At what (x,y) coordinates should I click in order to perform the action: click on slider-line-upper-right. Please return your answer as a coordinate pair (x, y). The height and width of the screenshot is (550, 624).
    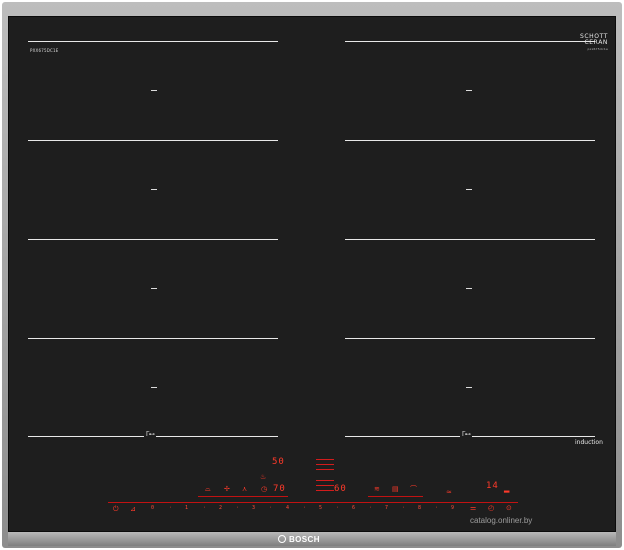
    Looking at the image, I should click on (395, 496).